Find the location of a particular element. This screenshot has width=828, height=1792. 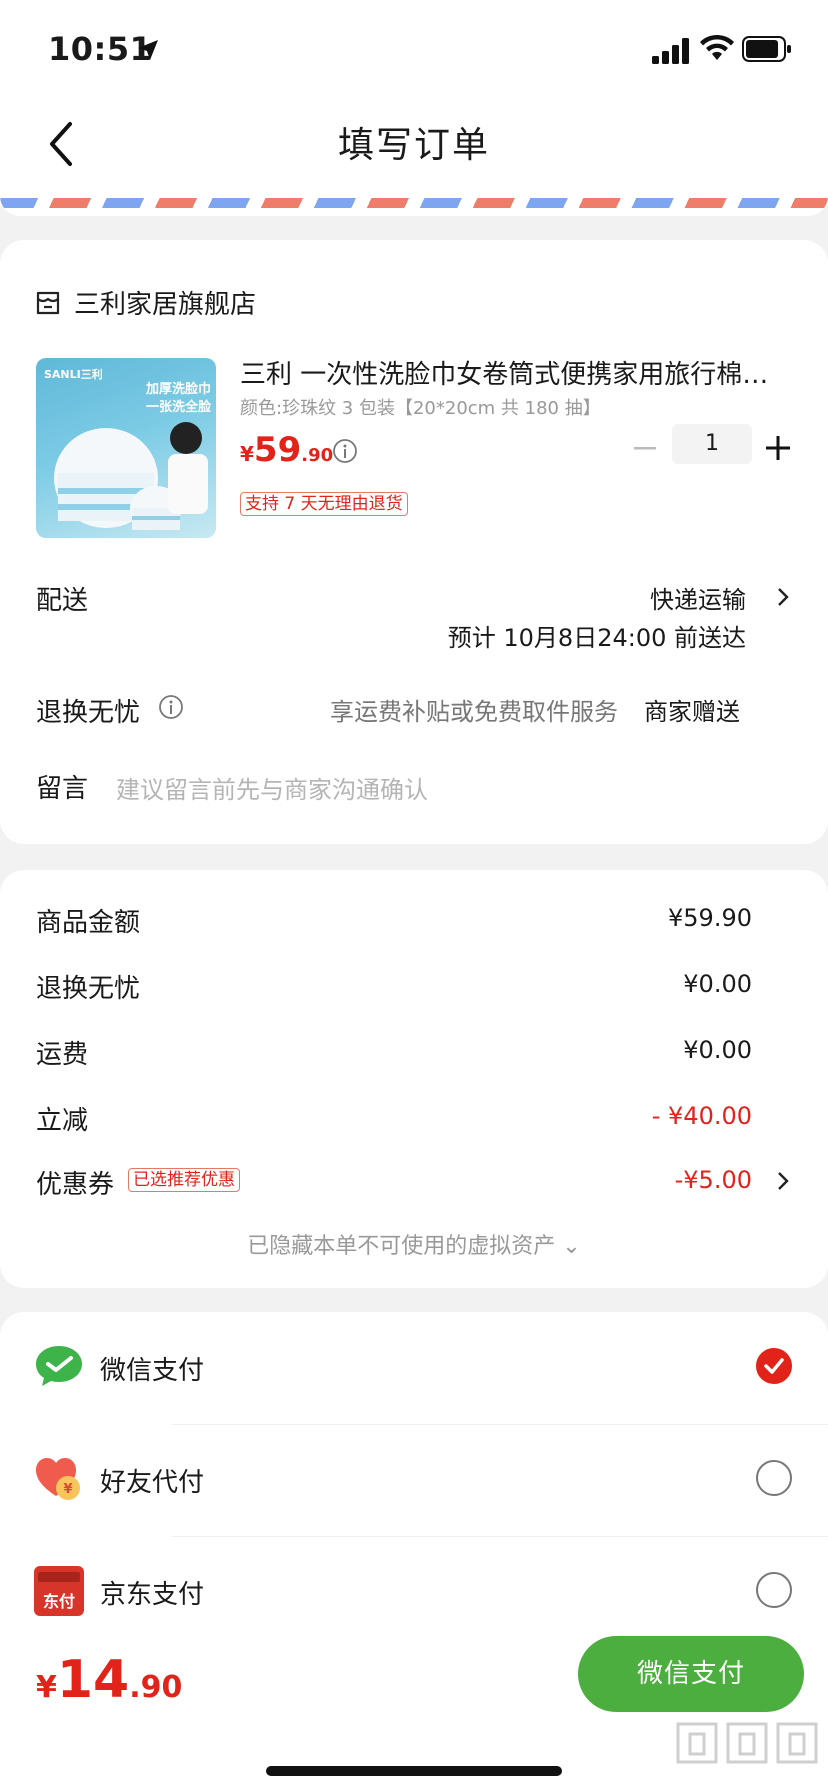

hidden-assets-toggle: 已隐藏本单不可使用的虚拟资产 ⌄ is located at coordinates (414, 1244).